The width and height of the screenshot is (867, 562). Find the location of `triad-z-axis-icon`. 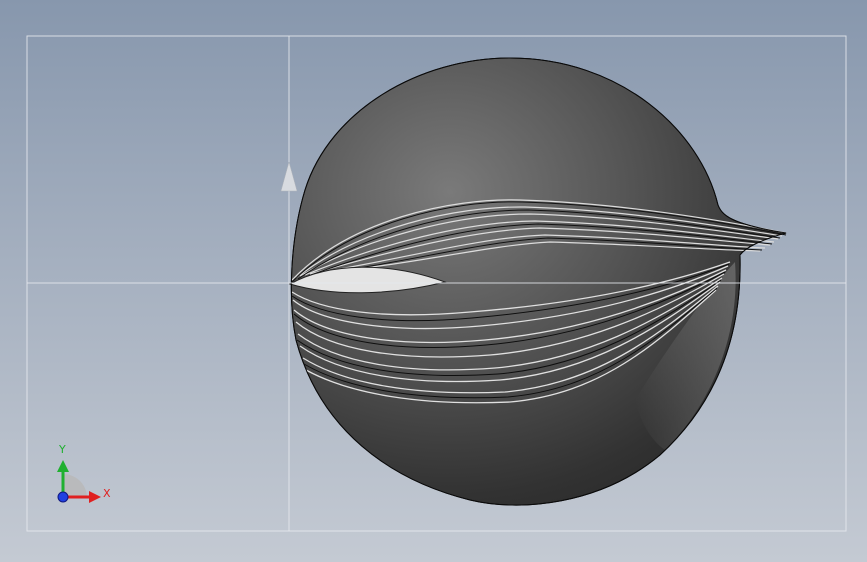

triad-z-axis-icon is located at coordinates (63, 497).